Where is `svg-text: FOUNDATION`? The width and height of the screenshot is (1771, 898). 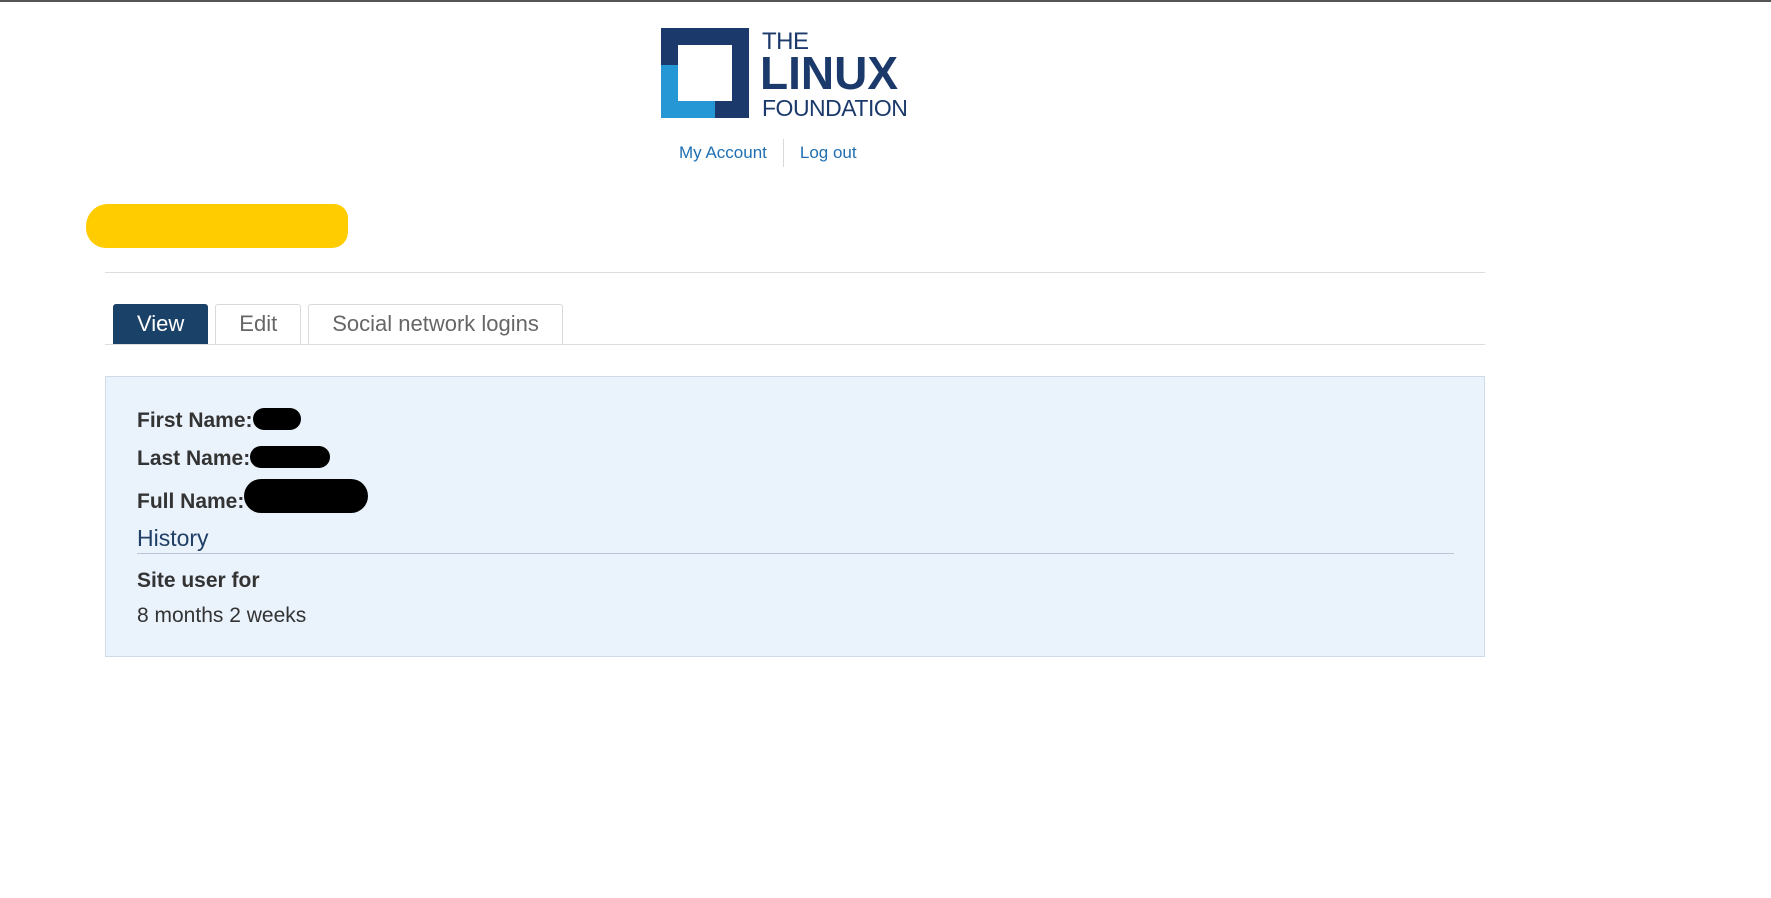
svg-text: FOUNDATION is located at coordinates (834, 108).